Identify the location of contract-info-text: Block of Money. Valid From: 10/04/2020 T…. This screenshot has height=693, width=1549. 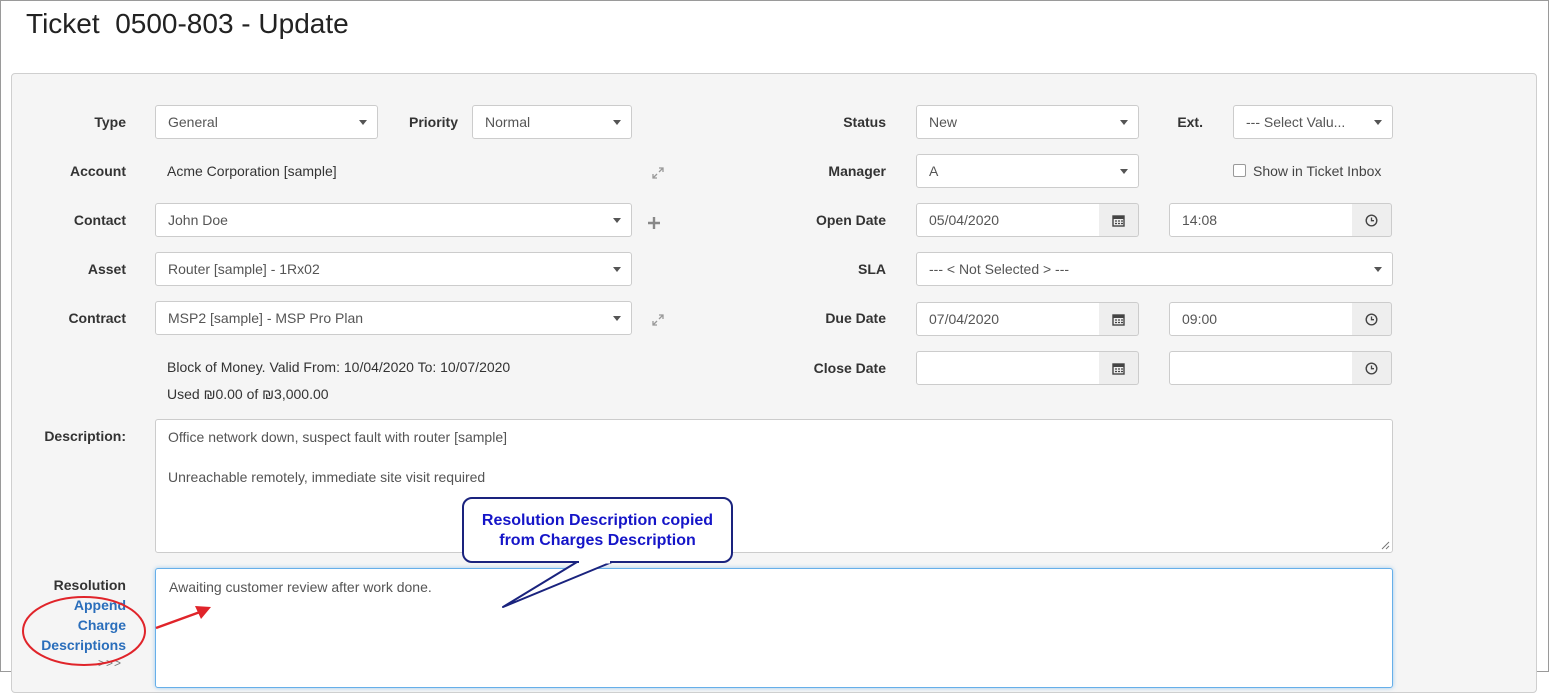
(339, 367).